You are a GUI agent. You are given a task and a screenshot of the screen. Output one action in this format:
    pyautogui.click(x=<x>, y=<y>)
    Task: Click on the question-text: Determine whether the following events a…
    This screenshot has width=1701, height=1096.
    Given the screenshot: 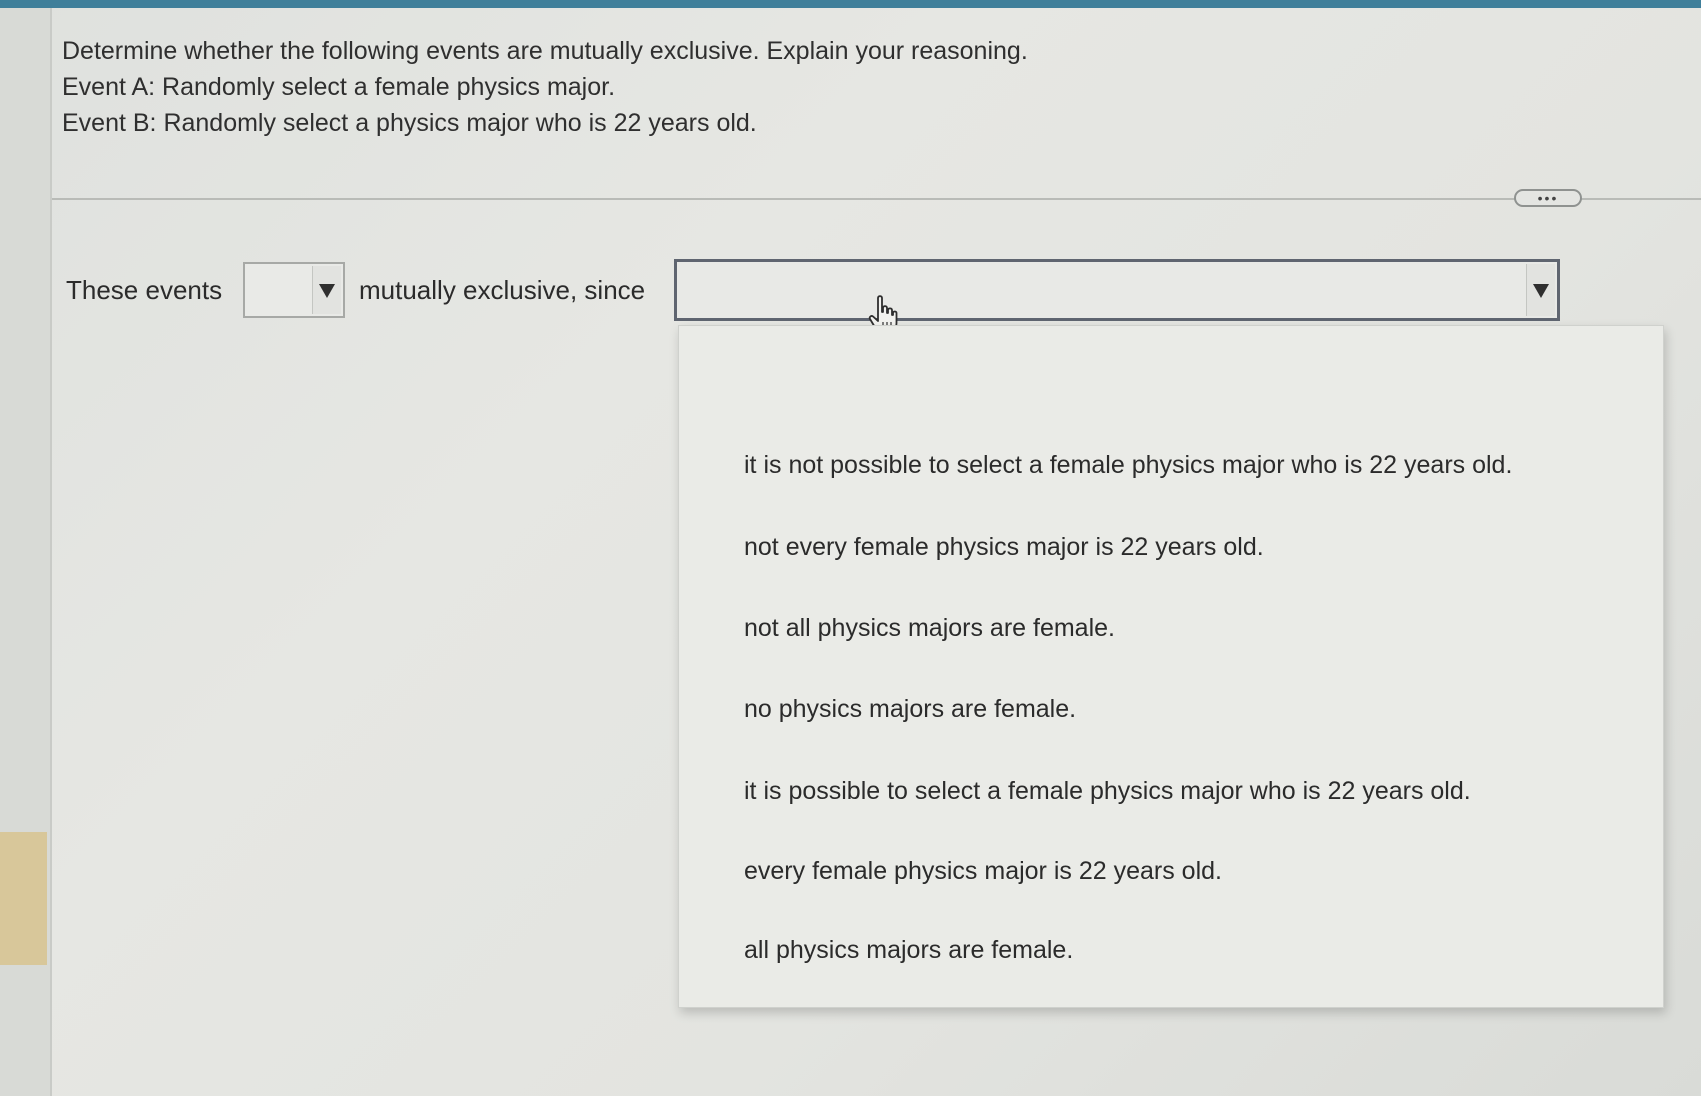 What is the action you would take?
    pyautogui.click(x=545, y=87)
    